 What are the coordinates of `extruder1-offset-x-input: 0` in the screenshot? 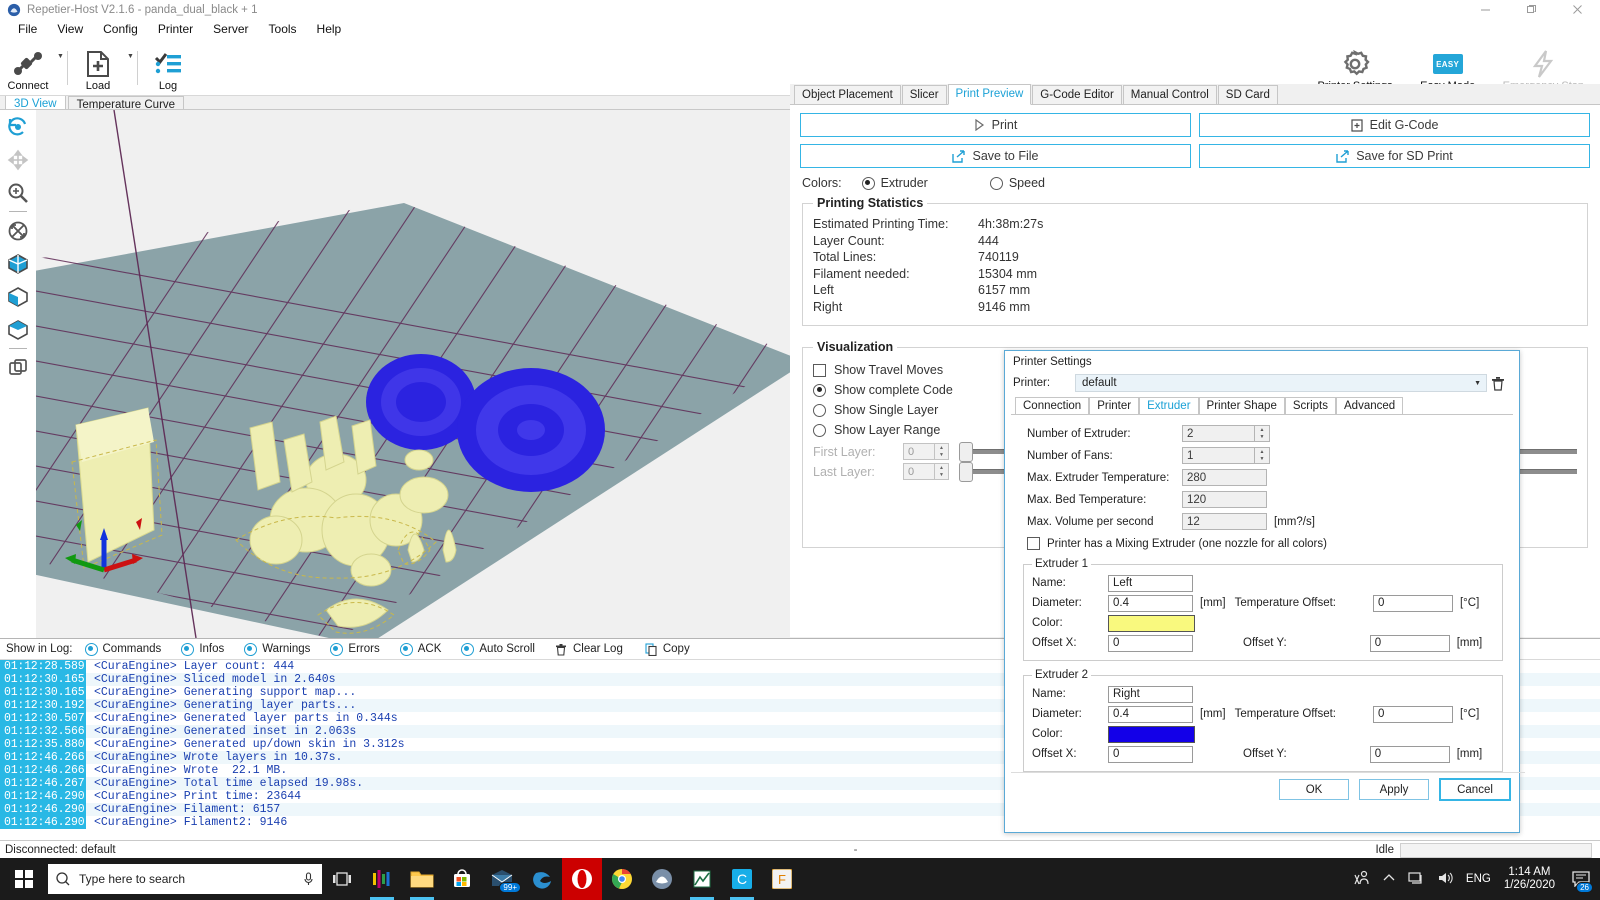 It's located at (1150, 643).